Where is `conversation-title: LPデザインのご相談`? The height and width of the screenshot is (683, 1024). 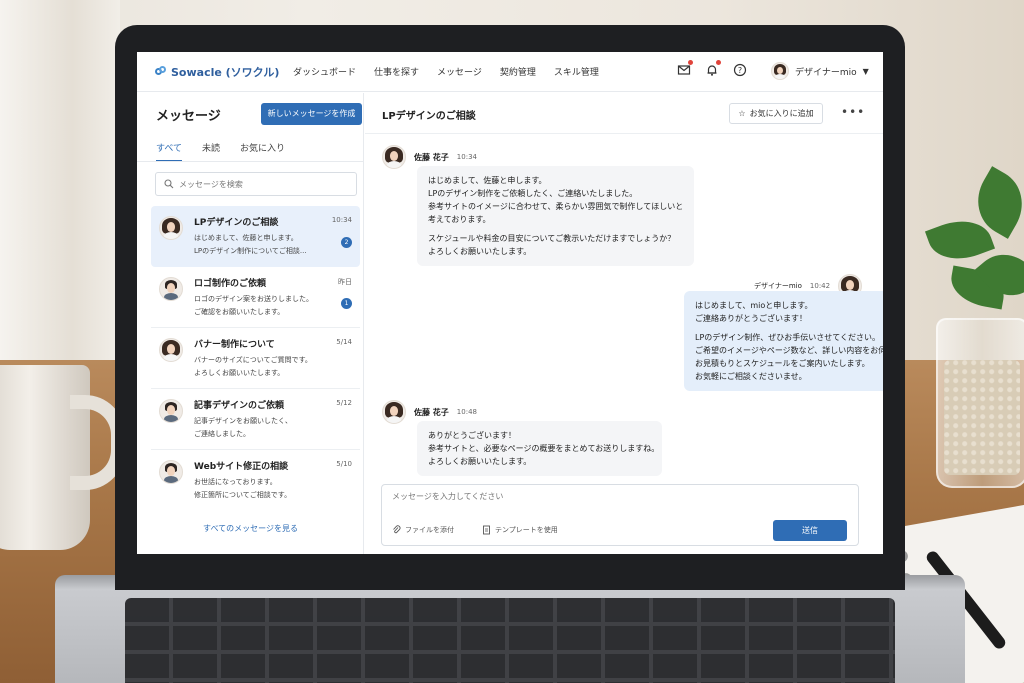
conversation-title: LPデザインのご相談 is located at coordinates (236, 223).